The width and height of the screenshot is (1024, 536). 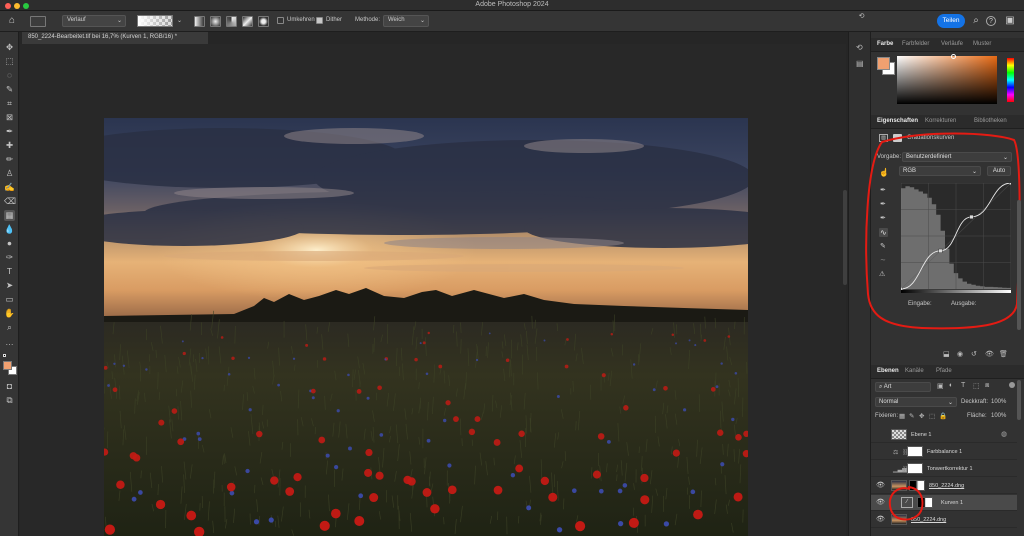 What do you see at coordinates (976, 386) in the screenshot?
I see `filter-shape-icon: ⬚` at bounding box center [976, 386].